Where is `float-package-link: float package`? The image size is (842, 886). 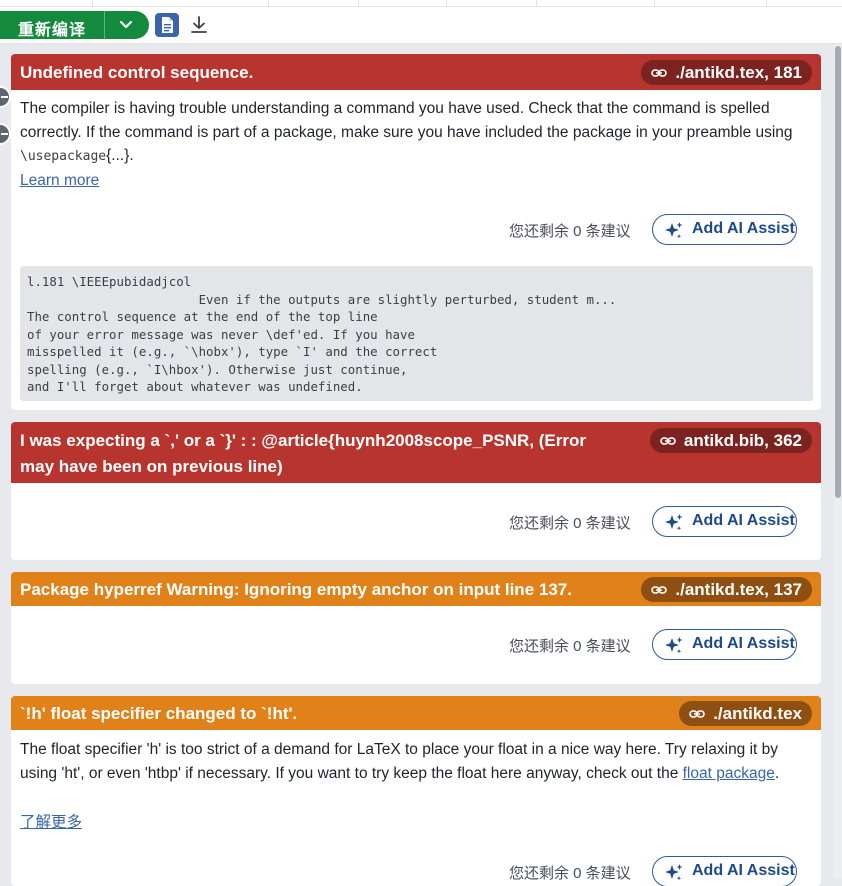
float-package-link: float package is located at coordinates (729, 773).